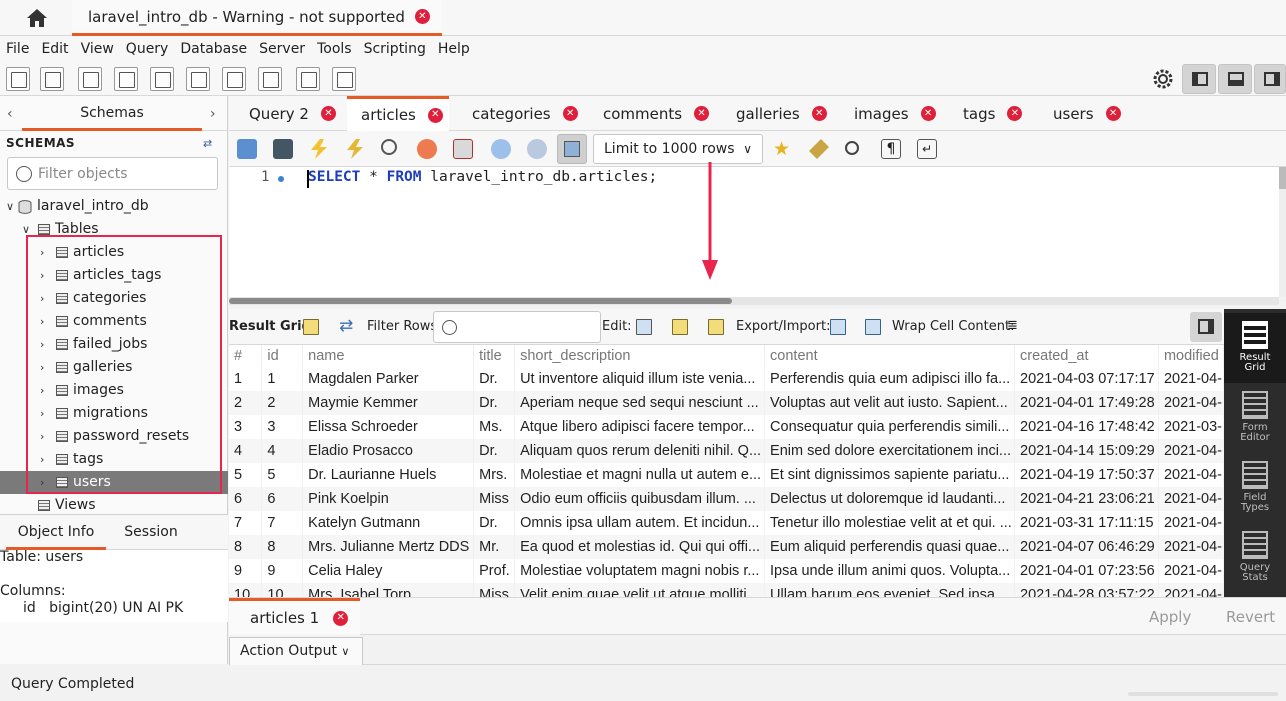  Describe the element at coordinates (114, 482) in the screenshot. I see `table-item-users: › users` at that location.